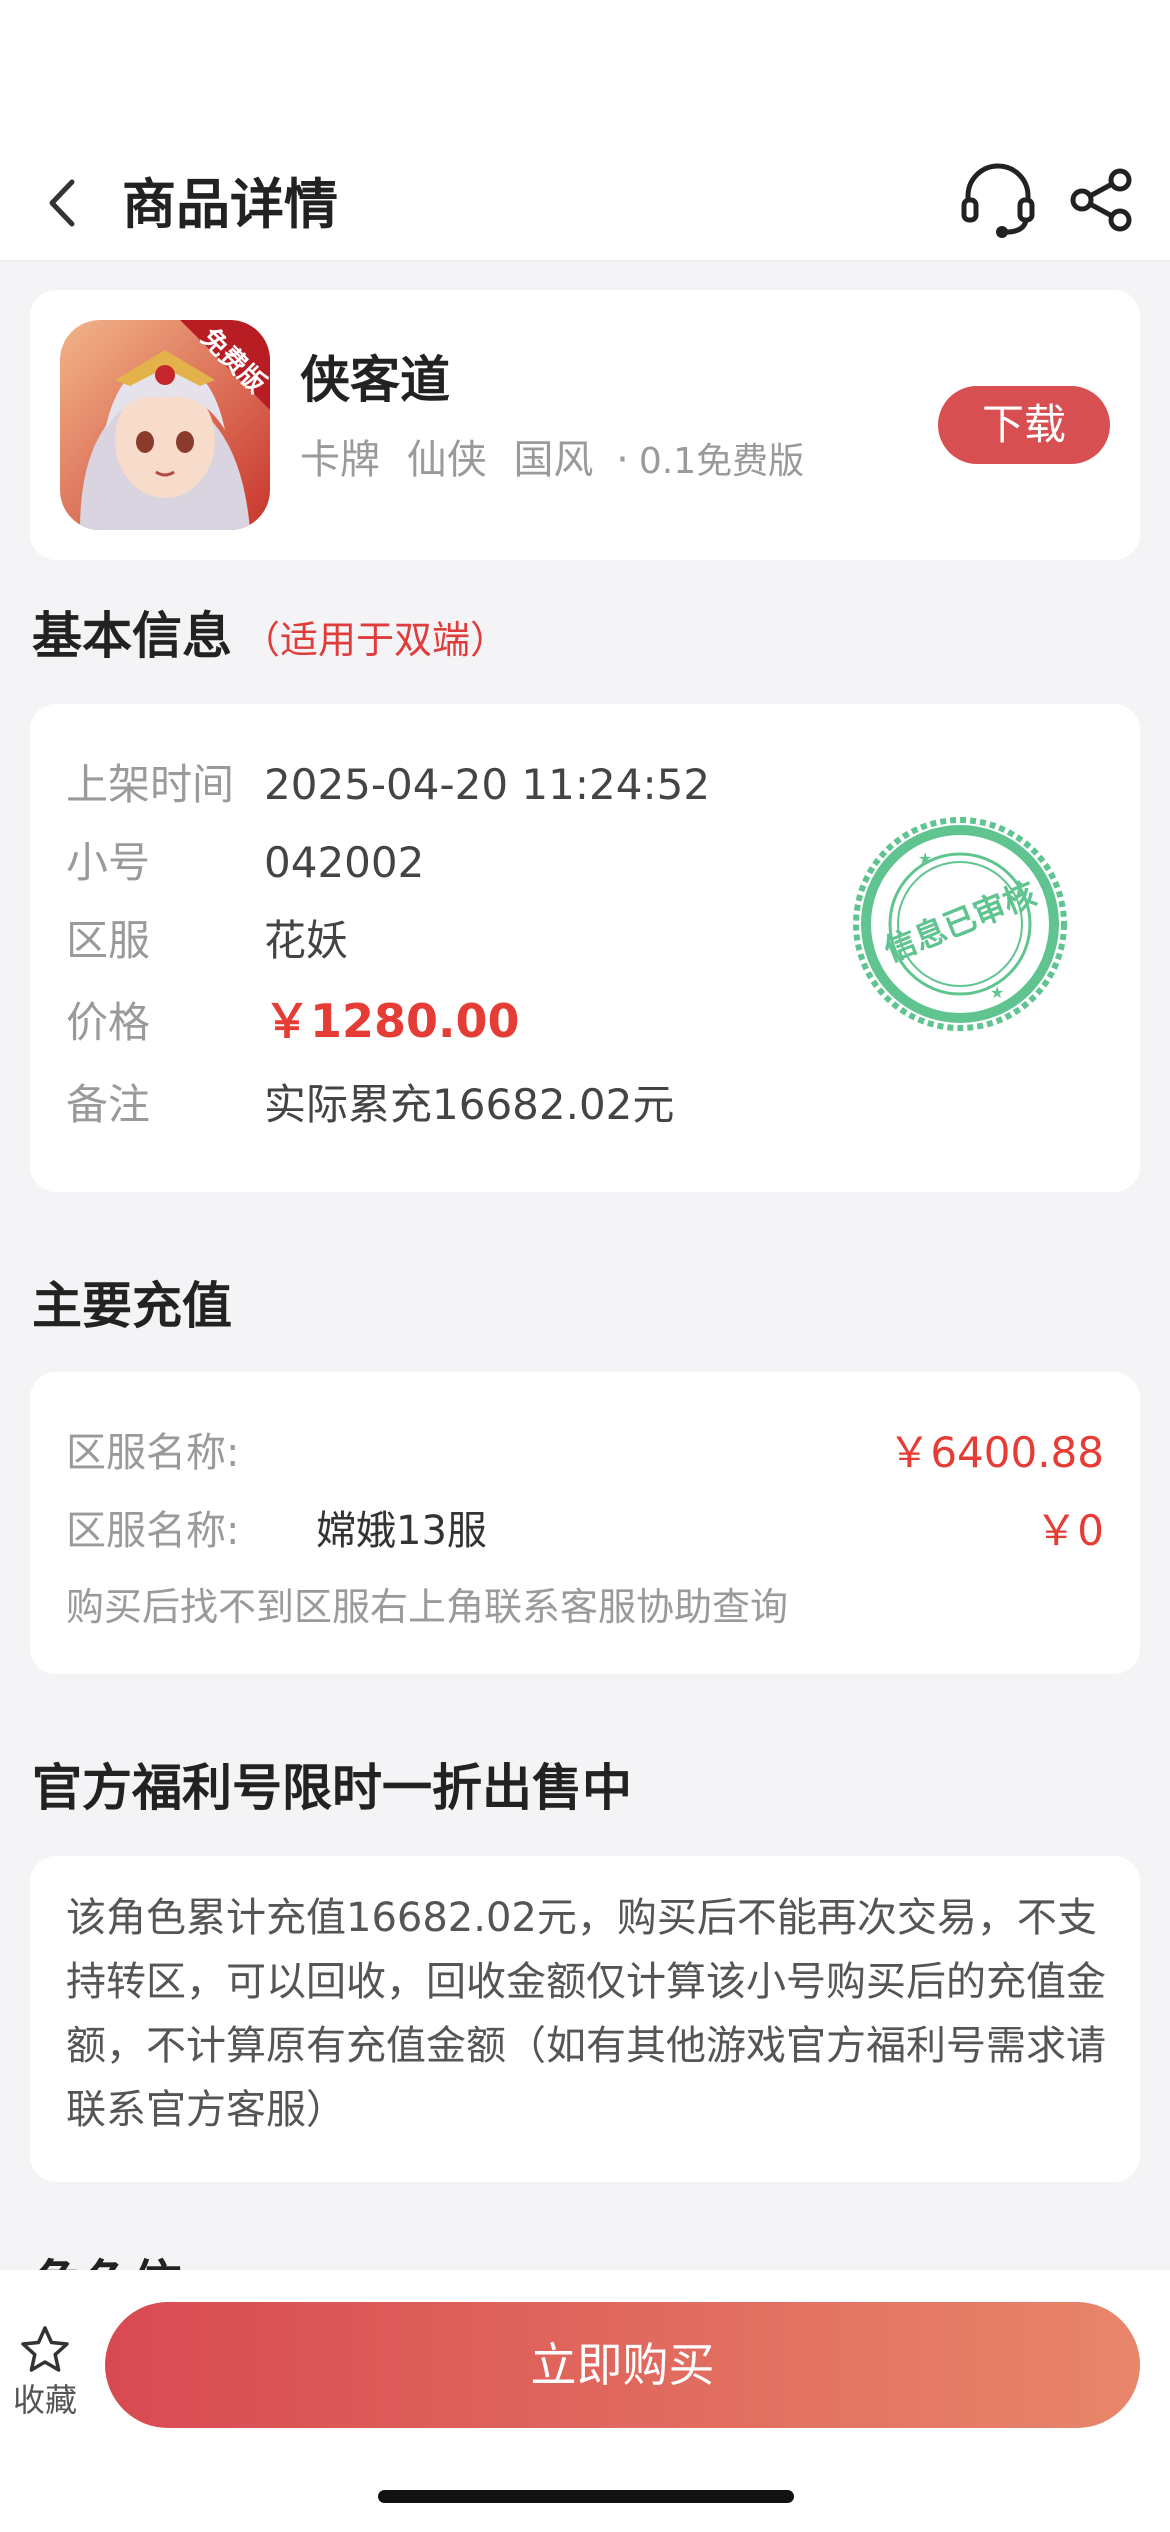 This screenshot has height=2532, width=1170. Describe the element at coordinates (1024, 425) in the screenshot. I see `download-button: 下载` at that location.